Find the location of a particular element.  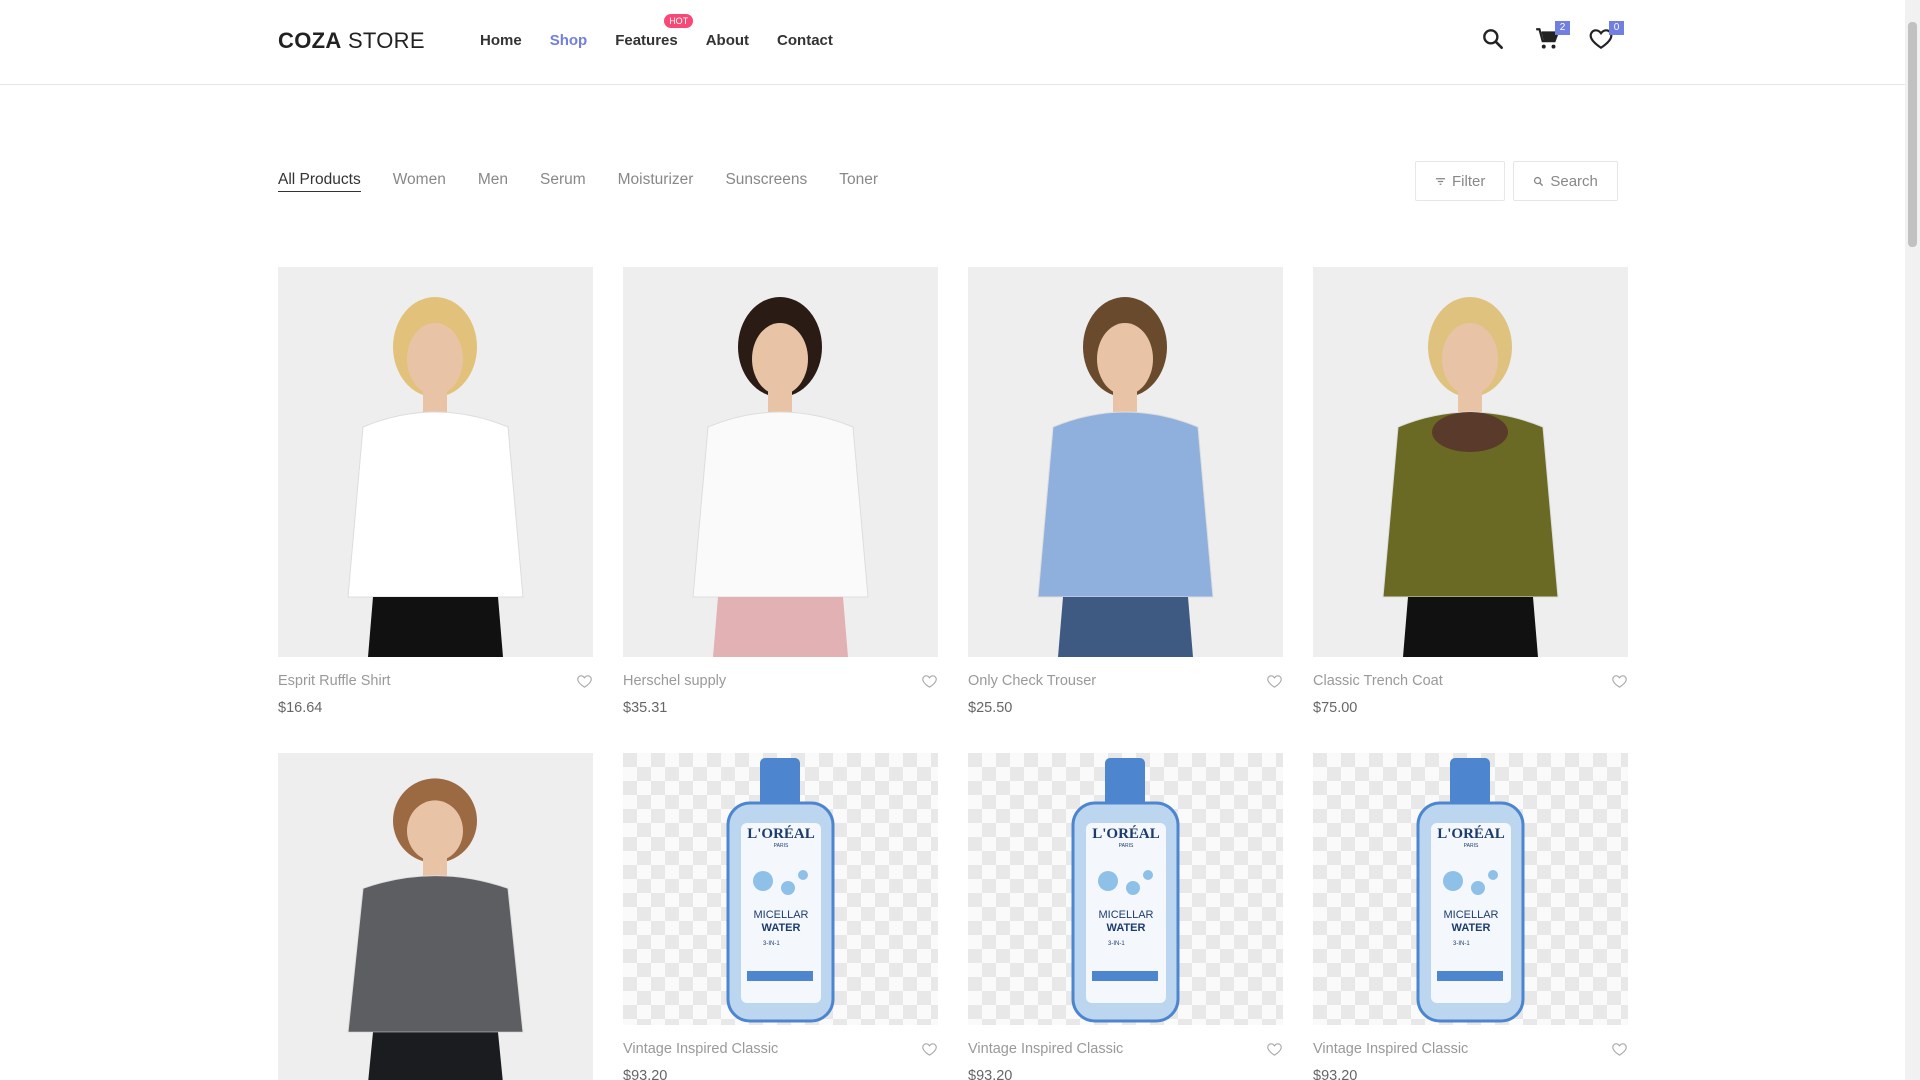

product-card: Only Check Trouser $25.50 is located at coordinates (1125, 491).